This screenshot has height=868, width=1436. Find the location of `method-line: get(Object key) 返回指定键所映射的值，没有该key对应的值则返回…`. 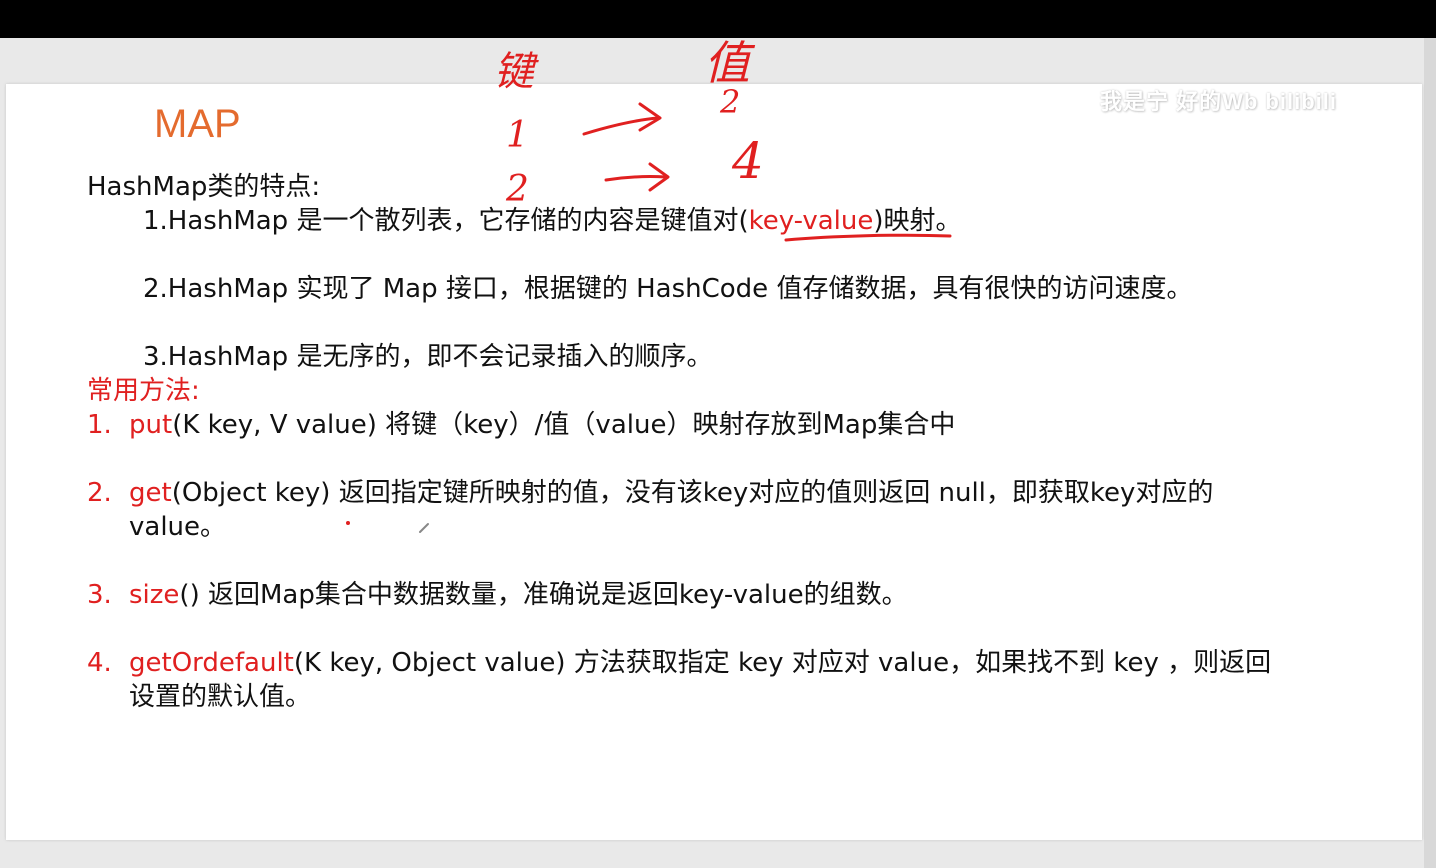

method-line: get(Object key) 返回指定键所映射的值，没有该key对应的值则返回… is located at coordinates (671, 493).